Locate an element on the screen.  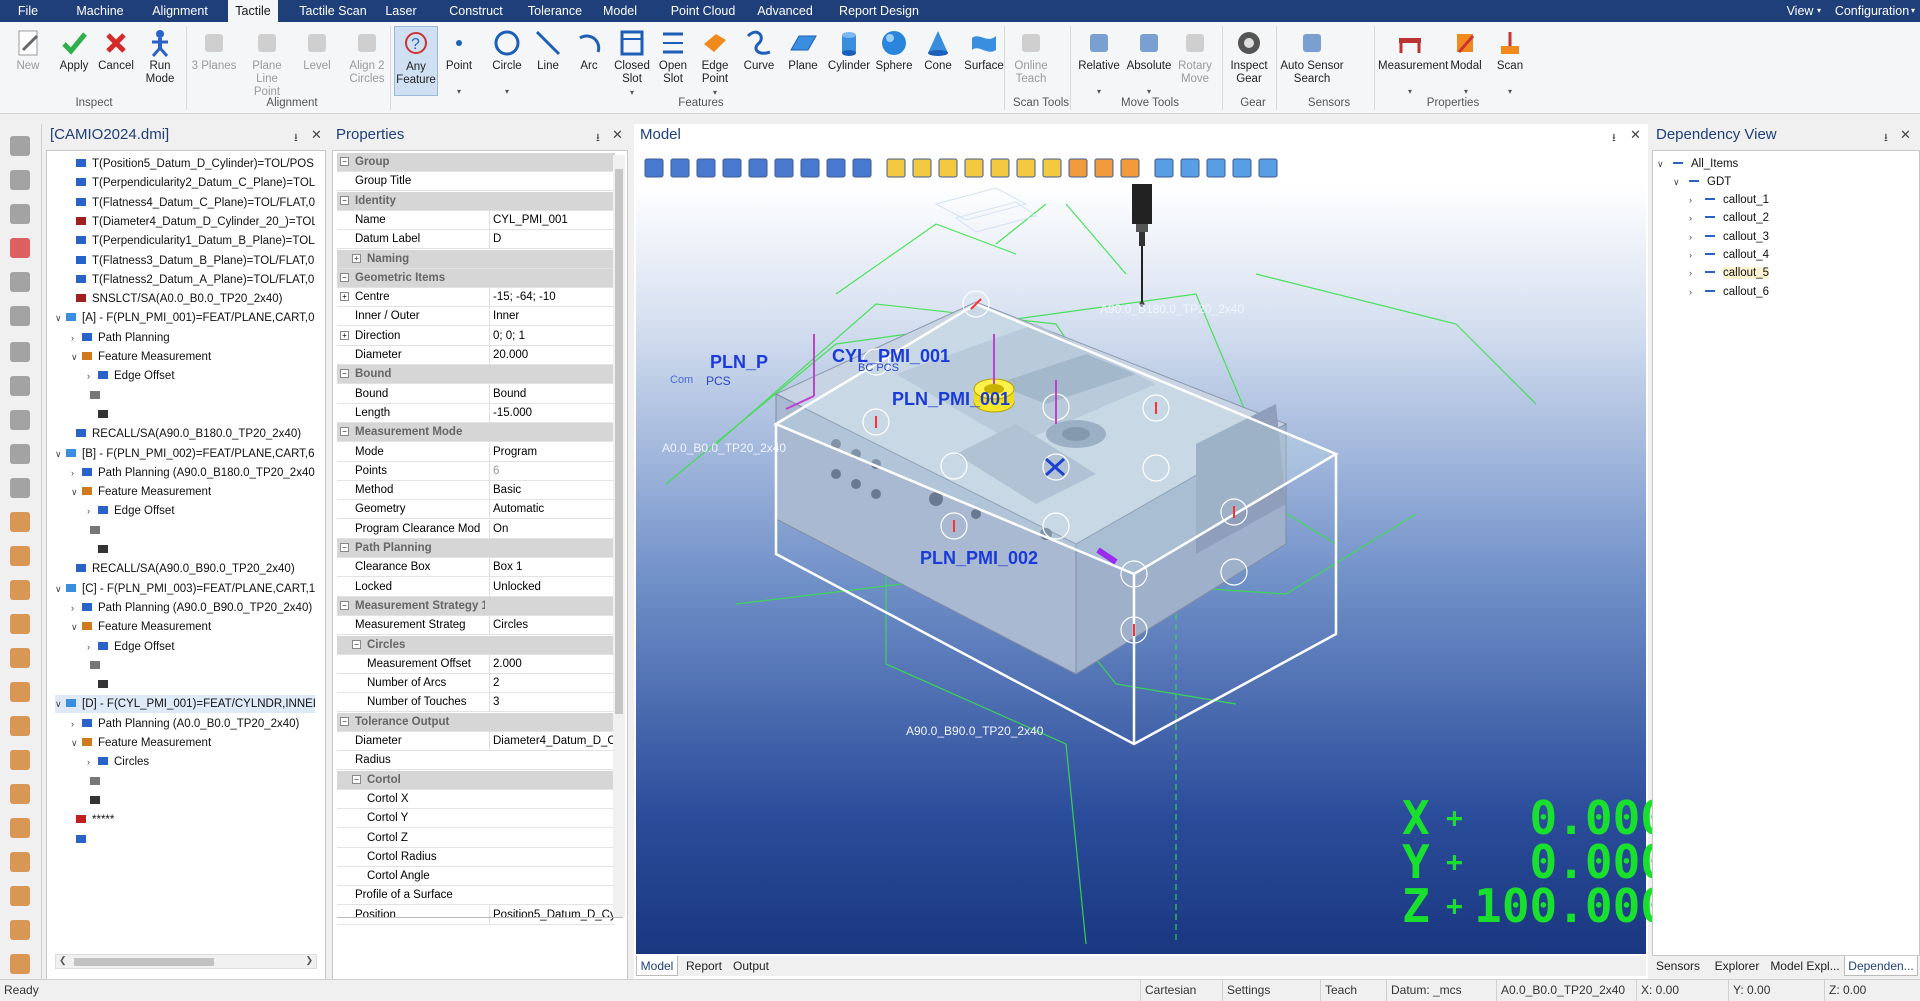
property-value: 20.000 is located at coordinates (552, 355).